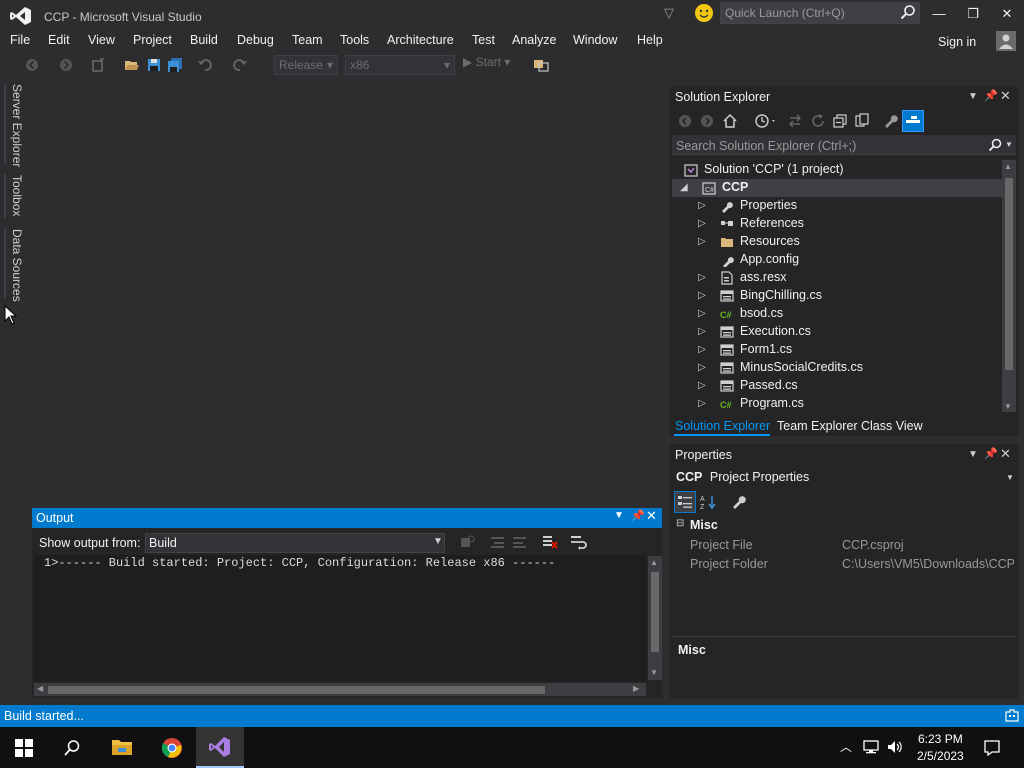  I want to click on taskbar-clock-time: 6:23 PM, so click(940, 739).